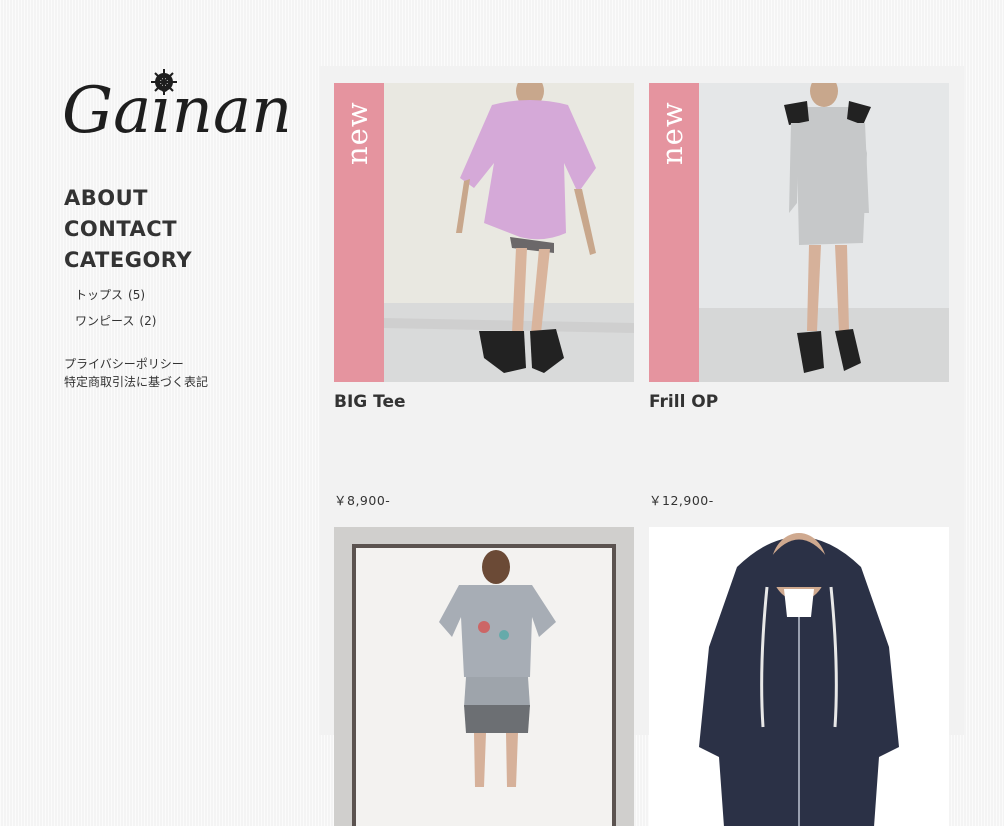 Image resolution: width=1004 pixels, height=826 pixels. What do you see at coordinates (681, 500) in the screenshot?
I see `product-price: ￥12,900-` at bounding box center [681, 500].